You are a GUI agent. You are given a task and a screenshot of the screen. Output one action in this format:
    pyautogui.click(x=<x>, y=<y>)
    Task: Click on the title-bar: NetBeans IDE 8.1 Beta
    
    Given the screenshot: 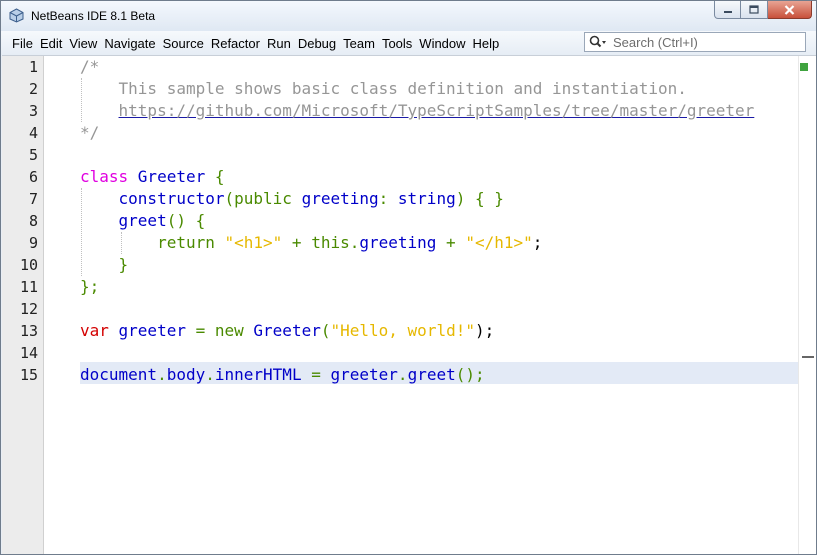 What is the action you would take?
    pyautogui.click(x=408, y=16)
    